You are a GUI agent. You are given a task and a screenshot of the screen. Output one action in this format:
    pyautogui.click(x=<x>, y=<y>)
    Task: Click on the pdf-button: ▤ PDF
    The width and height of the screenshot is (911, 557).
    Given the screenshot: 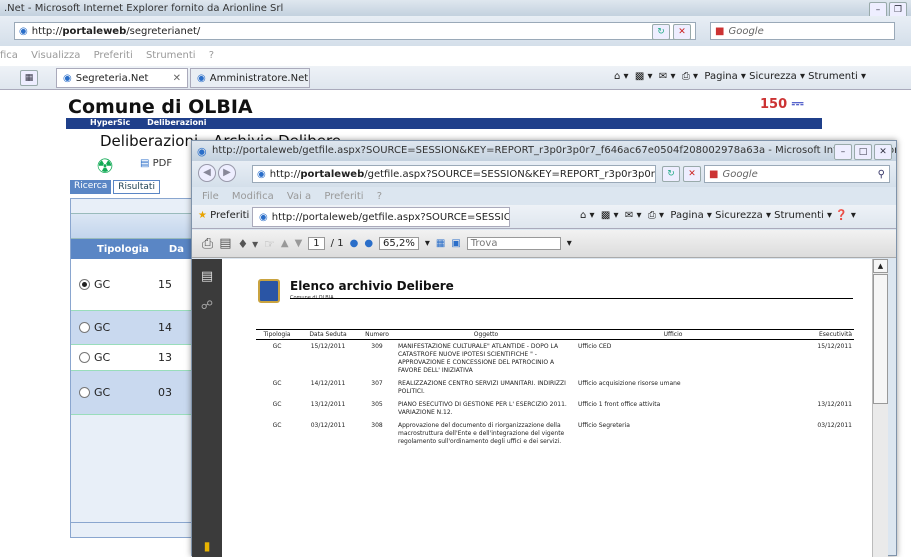 What is the action you would take?
    pyautogui.click(x=156, y=163)
    